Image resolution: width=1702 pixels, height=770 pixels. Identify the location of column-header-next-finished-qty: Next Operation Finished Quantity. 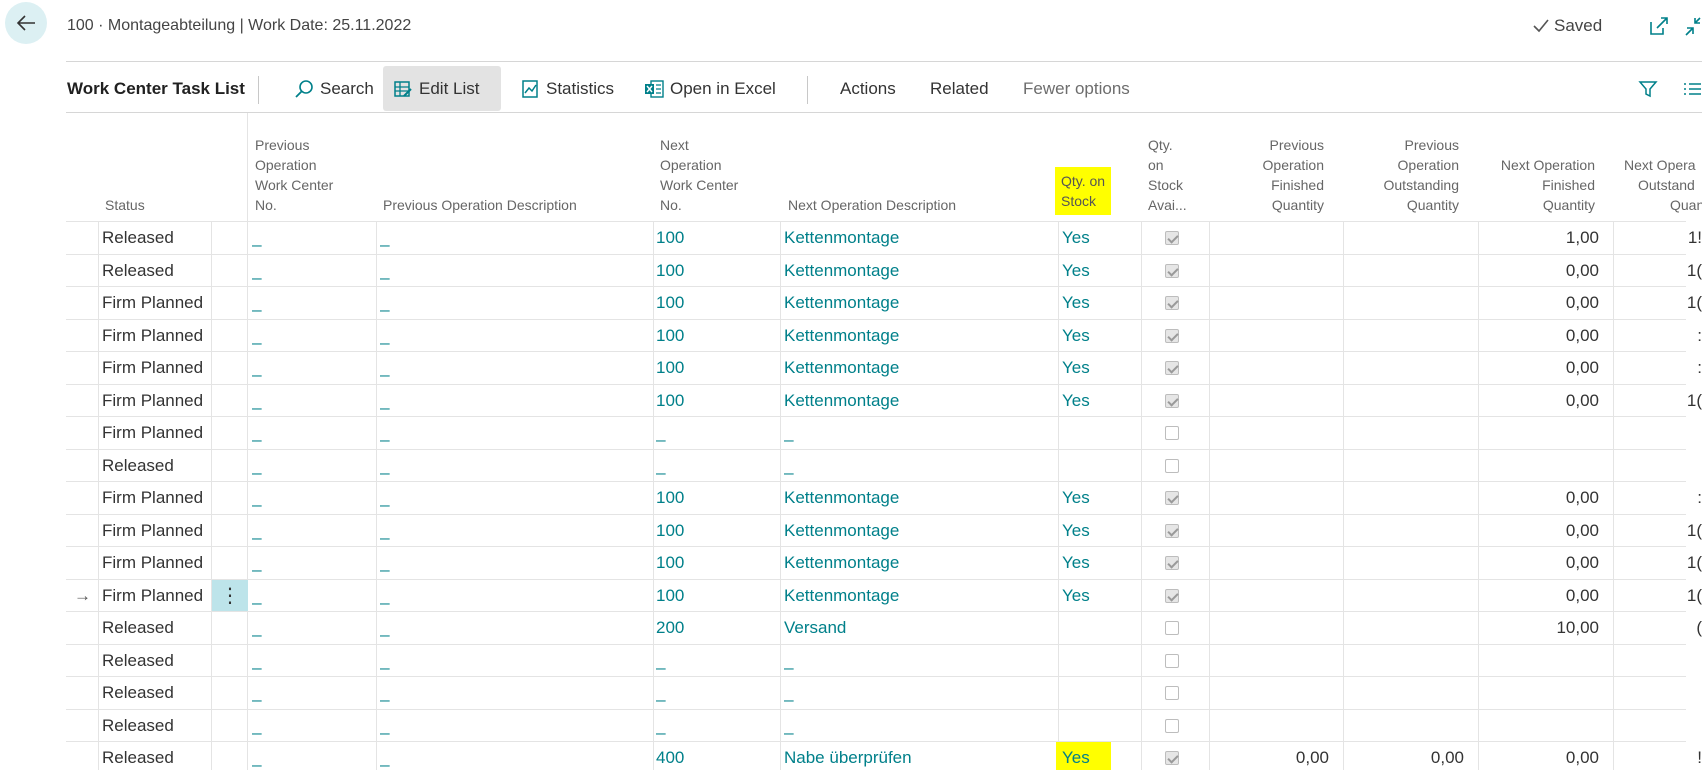
(1536, 167).